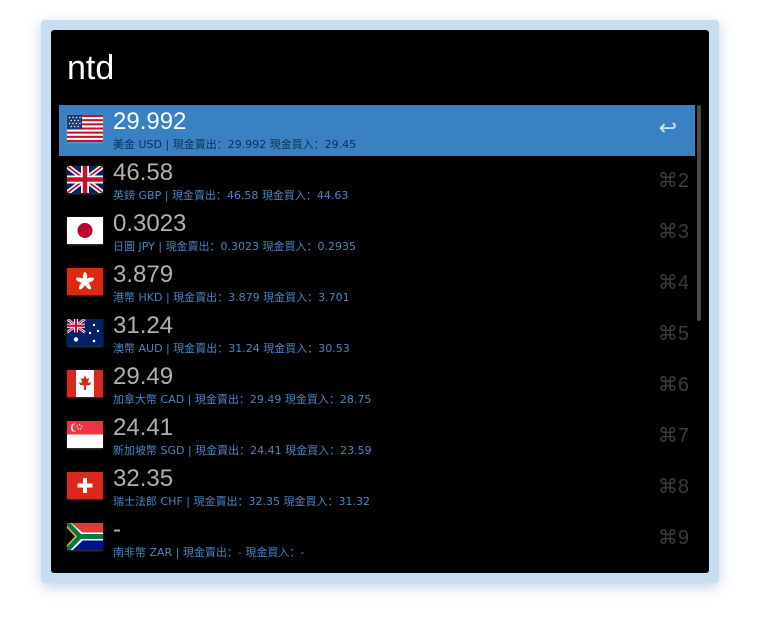  What do you see at coordinates (377, 130) in the screenshot?
I see `result-row-usd: 29.992 美金 USD | 現金賣出：29.992 現金買入：29.45 ↩` at bounding box center [377, 130].